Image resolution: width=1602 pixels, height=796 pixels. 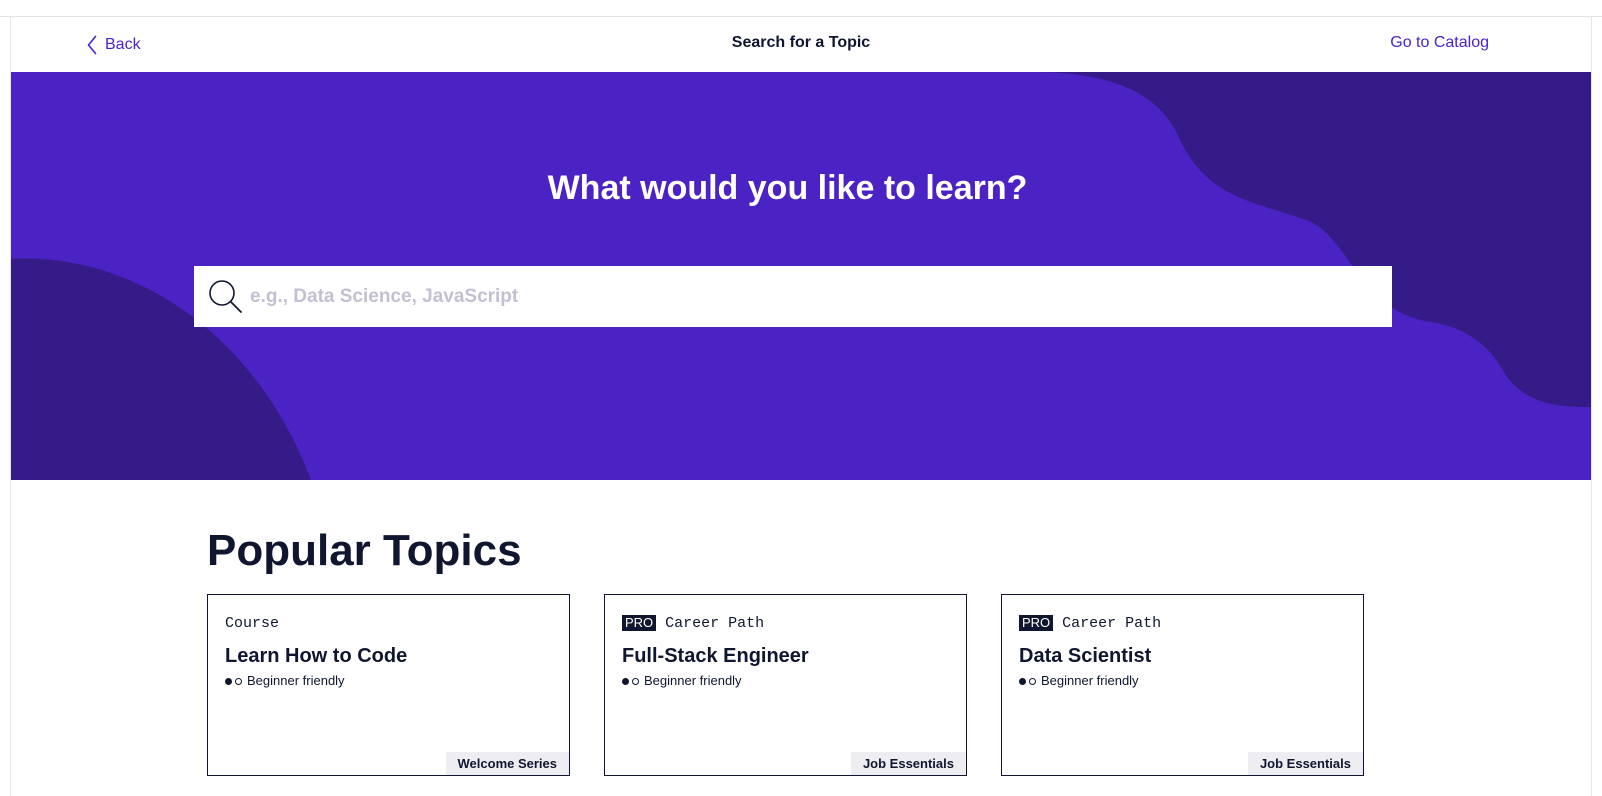 I want to click on page-title: Search for a Topic, so click(x=801, y=42).